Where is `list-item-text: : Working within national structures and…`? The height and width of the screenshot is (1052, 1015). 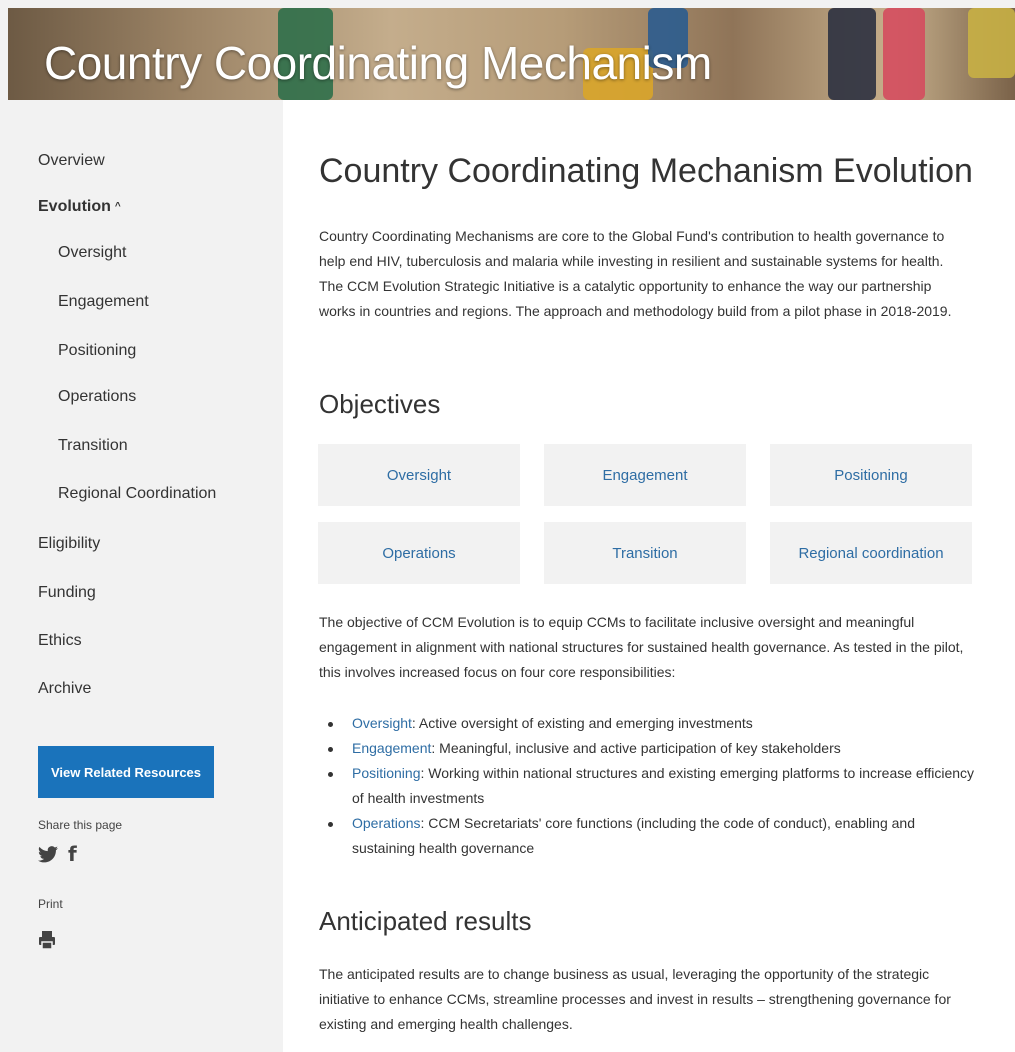 list-item-text: : Working within national structures and… is located at coordinates (663, 785).